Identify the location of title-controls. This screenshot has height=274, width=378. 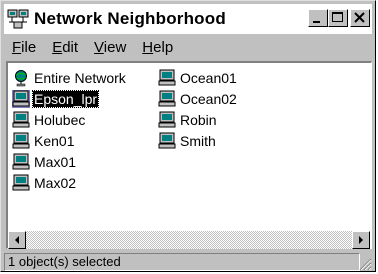
(339, 18).